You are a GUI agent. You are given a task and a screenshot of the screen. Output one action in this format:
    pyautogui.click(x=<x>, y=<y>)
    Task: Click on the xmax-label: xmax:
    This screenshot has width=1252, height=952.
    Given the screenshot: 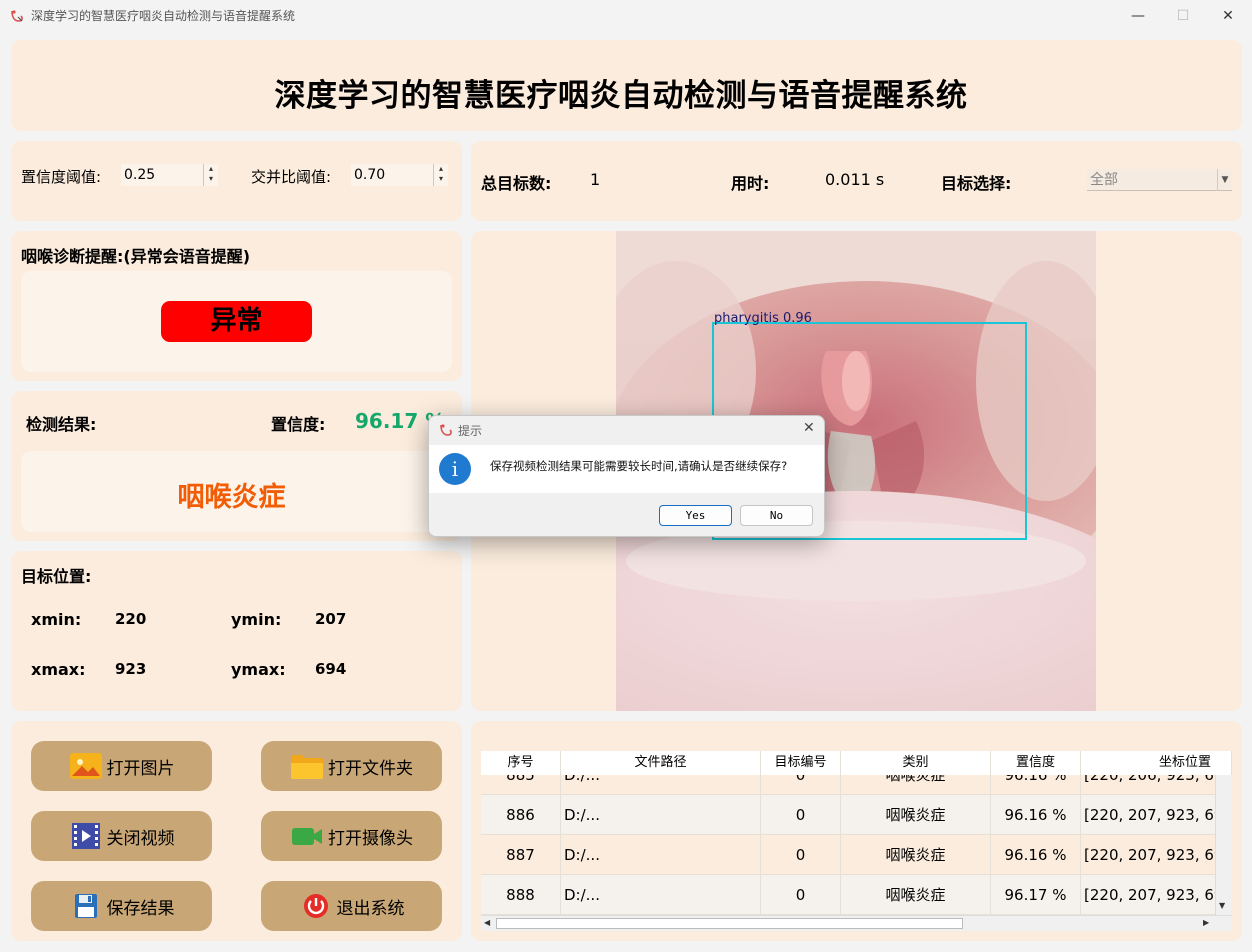 What is the action you would take?
    pyautogui.click(x=58, y=669)
    